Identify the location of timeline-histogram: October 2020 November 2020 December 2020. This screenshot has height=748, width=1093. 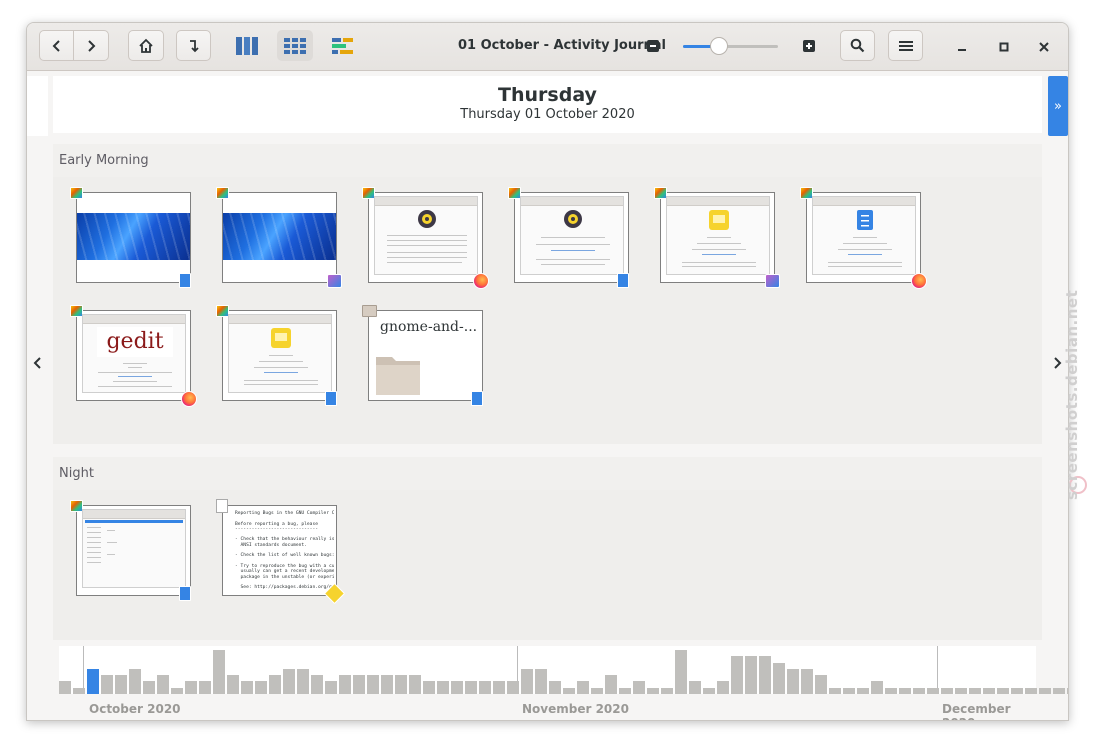
(563, 683).